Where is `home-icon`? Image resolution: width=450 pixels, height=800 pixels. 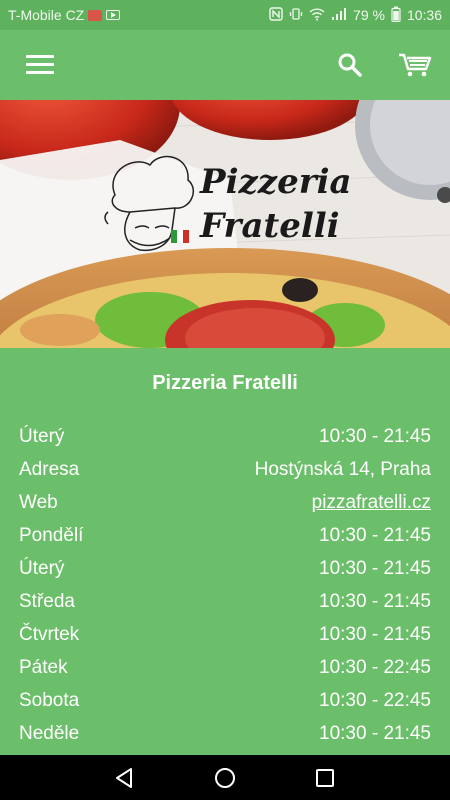
home-icon is located at coordinates (225, 778).